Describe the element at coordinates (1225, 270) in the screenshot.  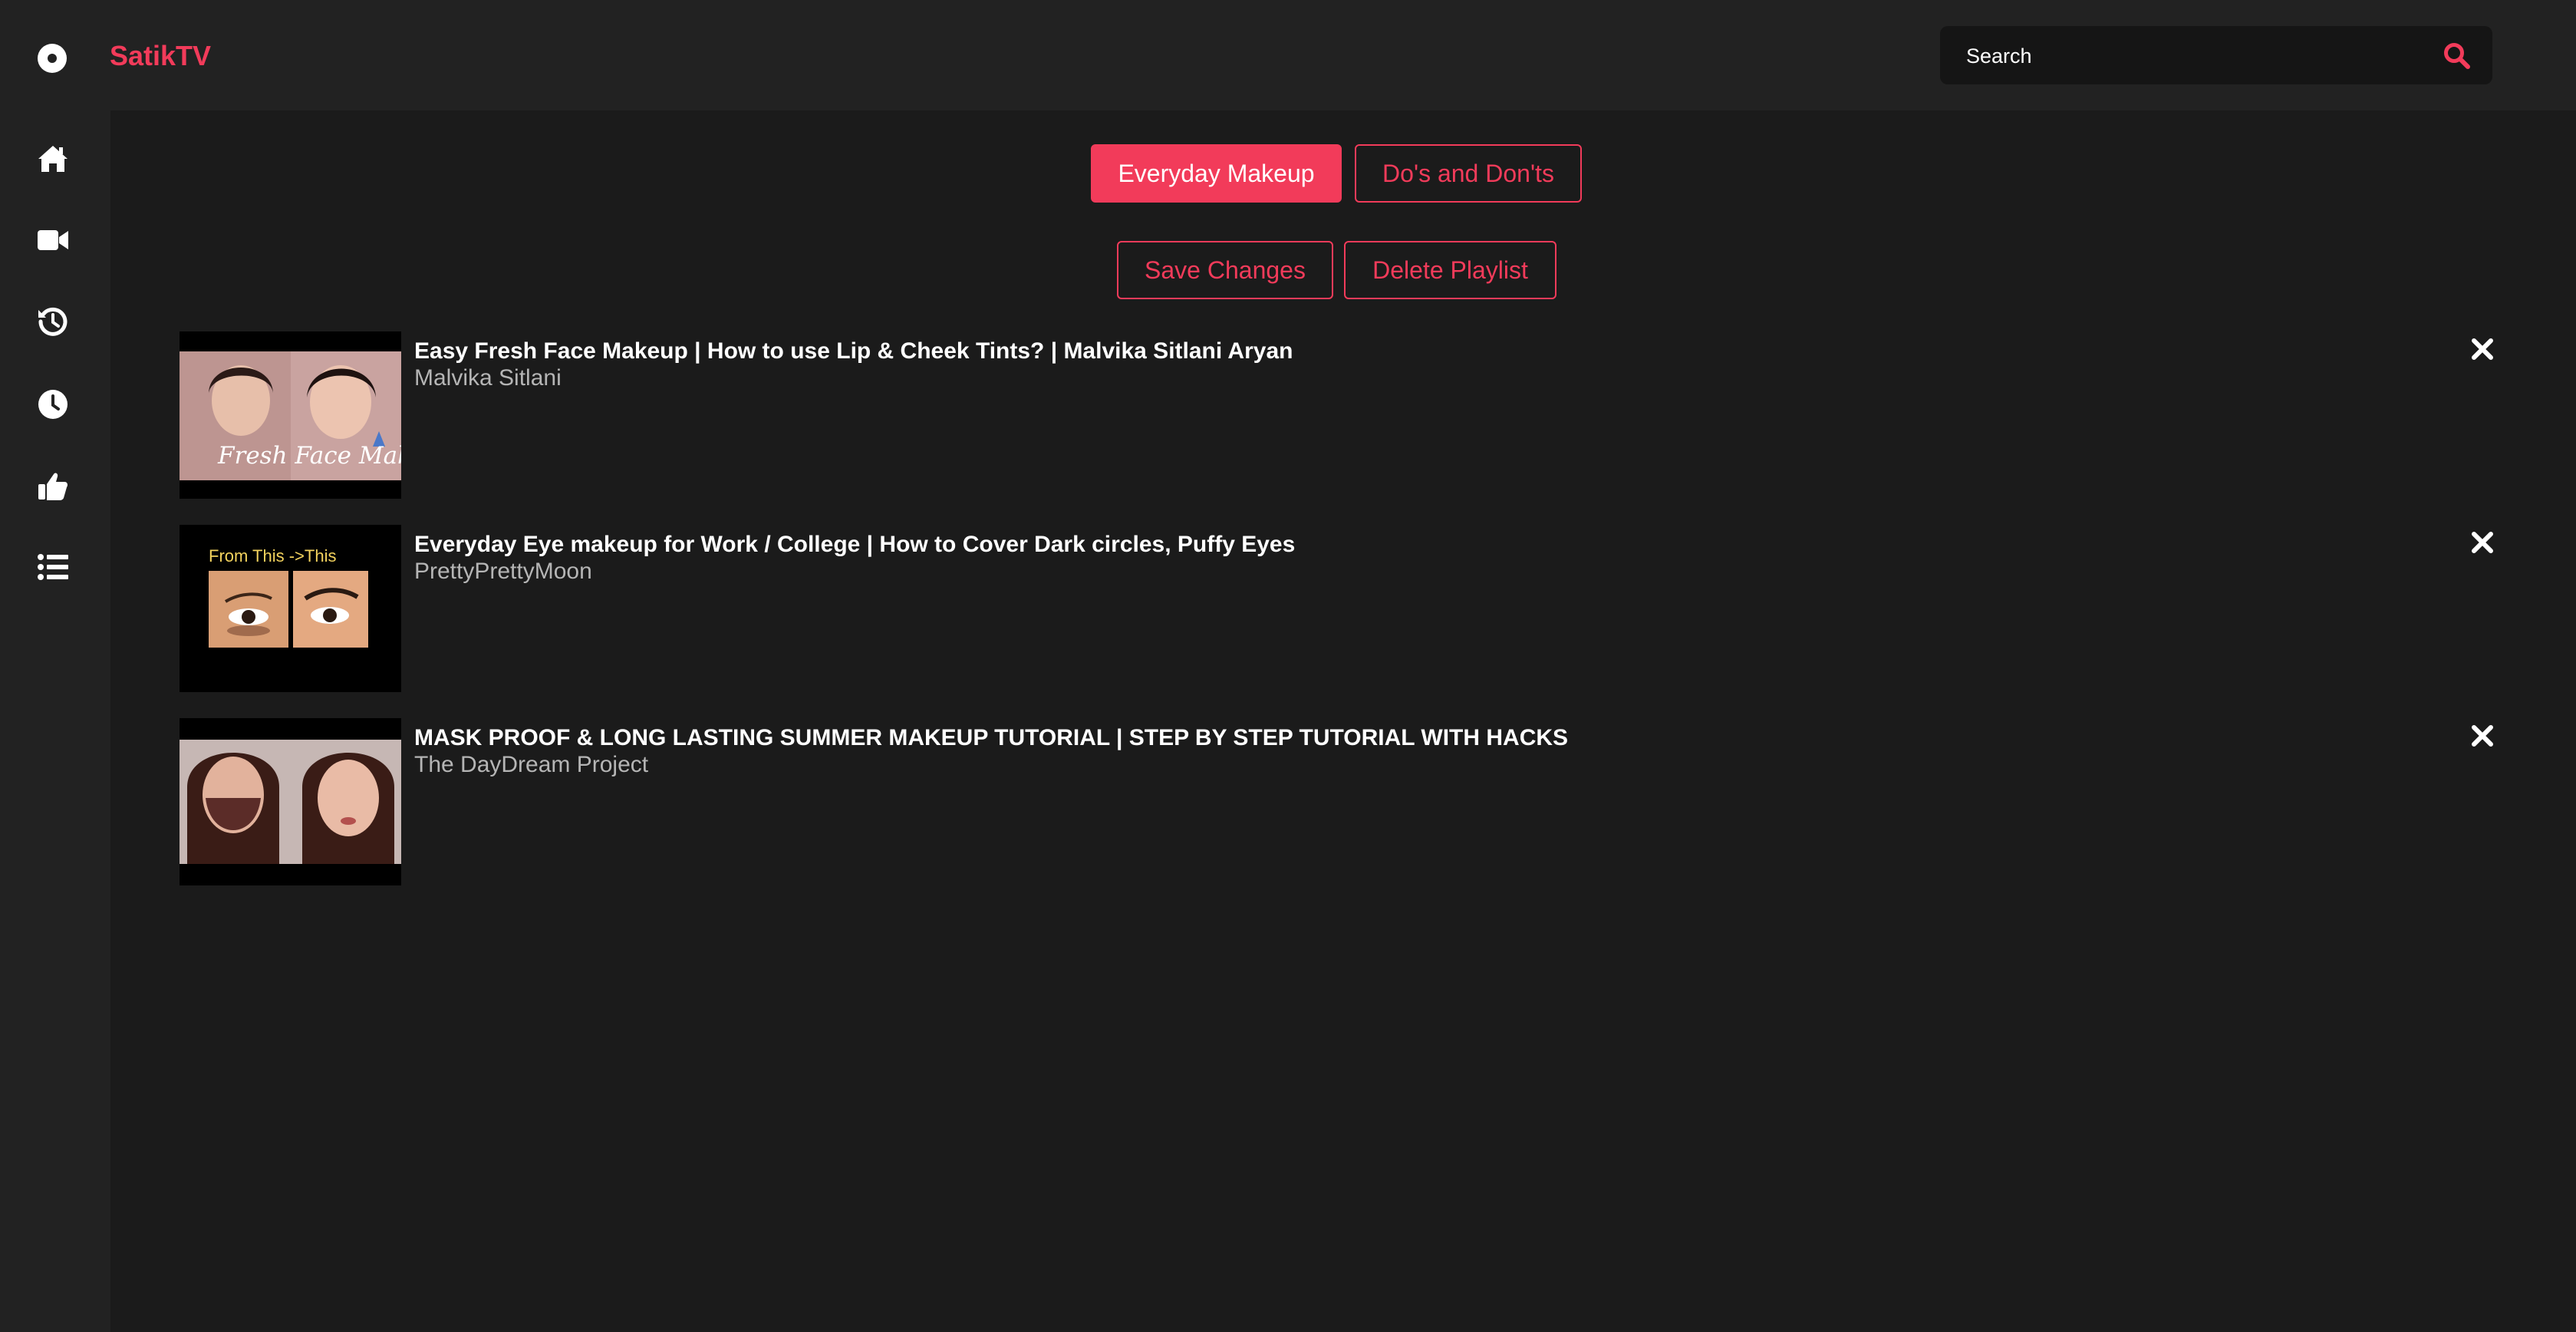
I see `save-changes-button: Save Changes` at that location.